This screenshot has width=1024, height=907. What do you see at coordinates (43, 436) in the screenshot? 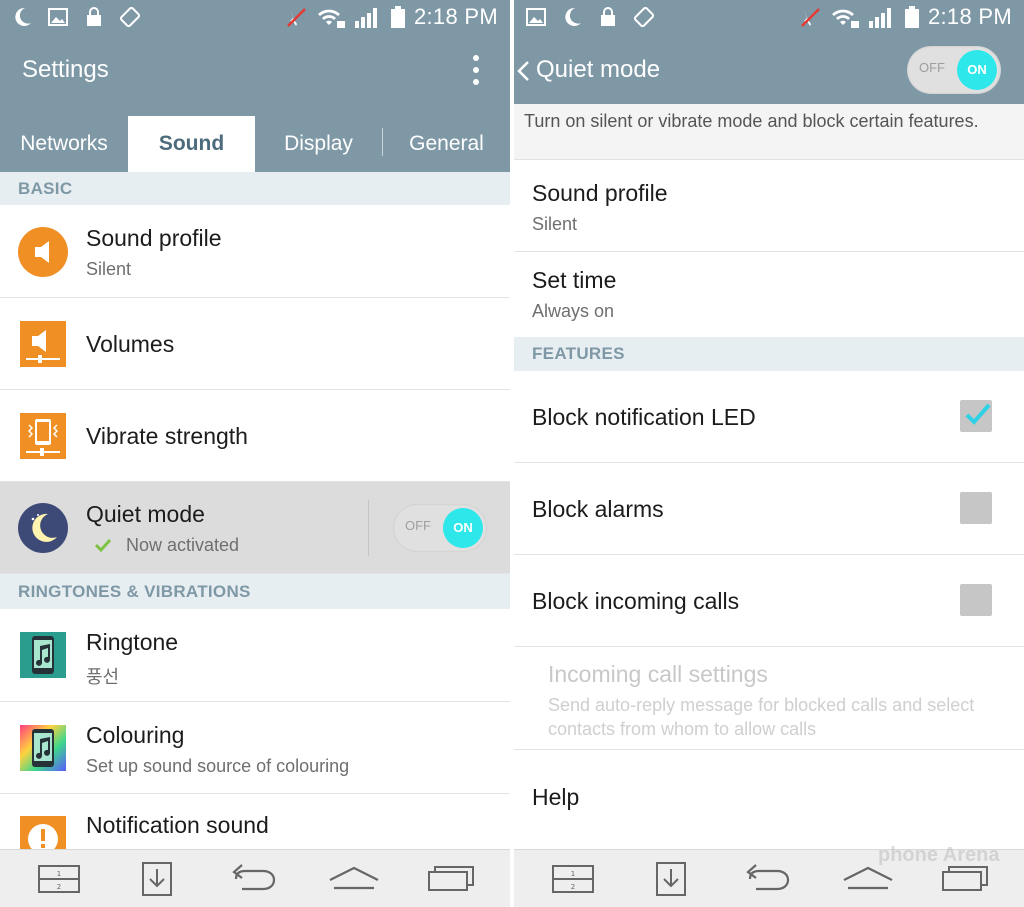
I see `vibrate-icon` at bounding box center [43, 436].